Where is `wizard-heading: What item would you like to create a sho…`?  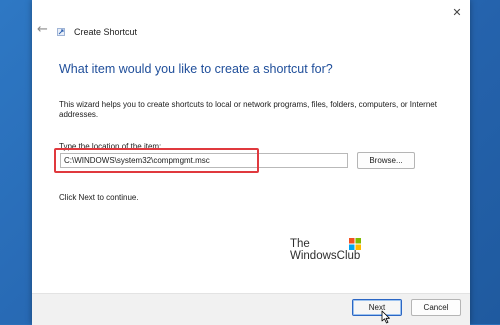 wizard-heading: What item would you like to create a sho… is located at coordinates (196, 69).